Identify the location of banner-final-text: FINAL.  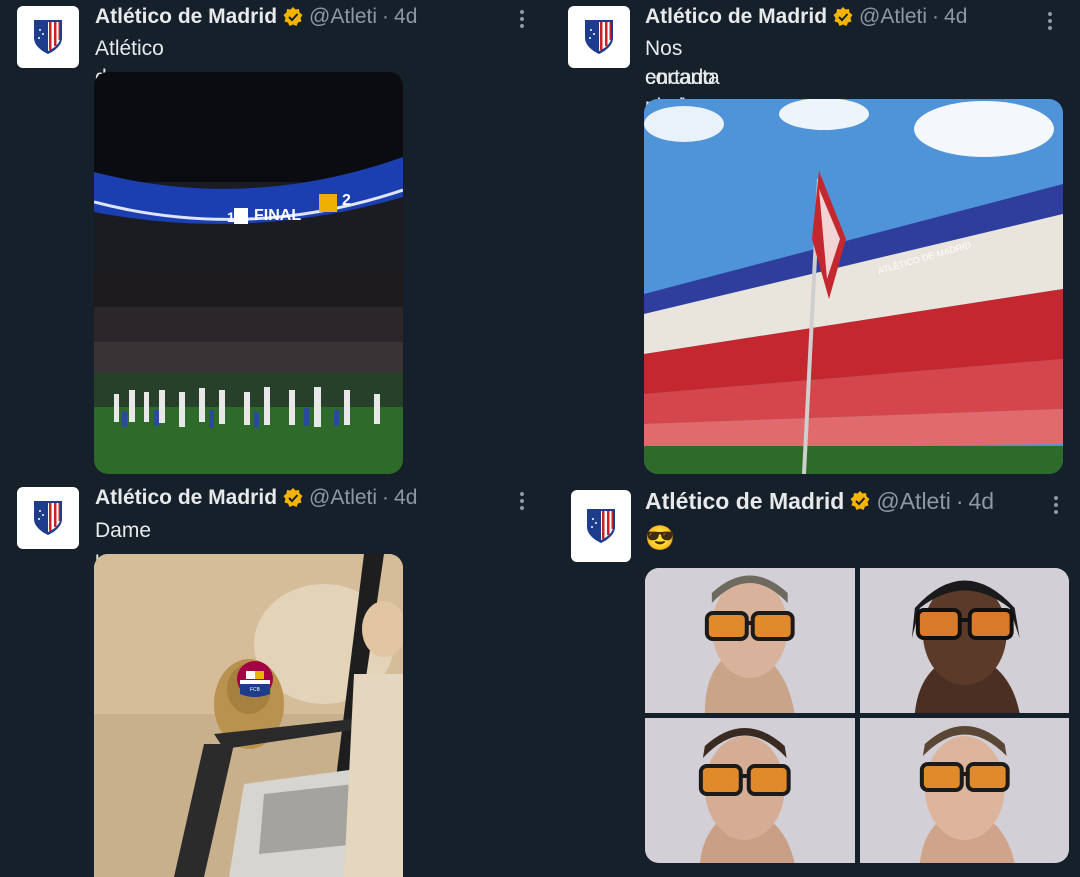
(277, 215).